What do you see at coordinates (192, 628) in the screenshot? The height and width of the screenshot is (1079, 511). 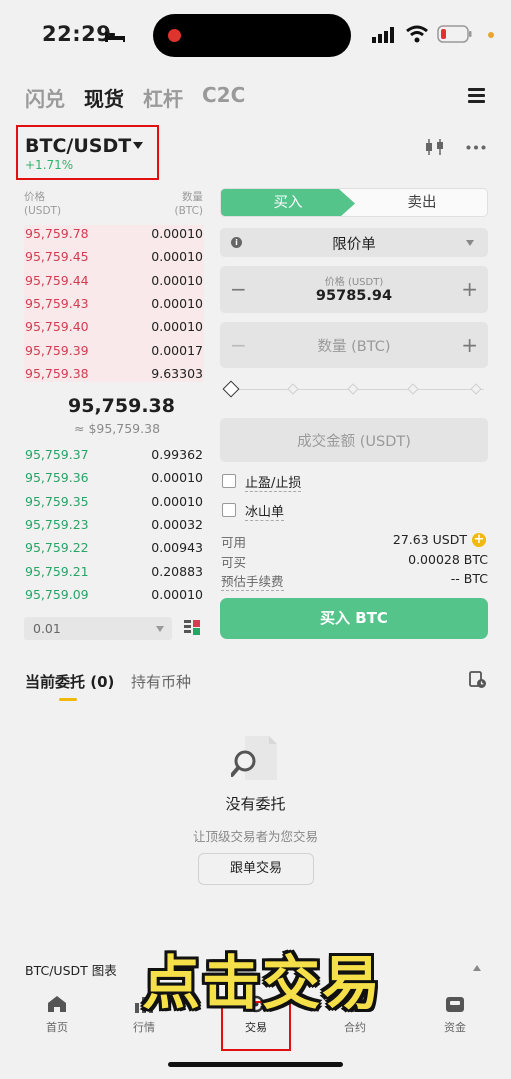 I see `orderbook-layout-icon` at bounding box center [192, 628].